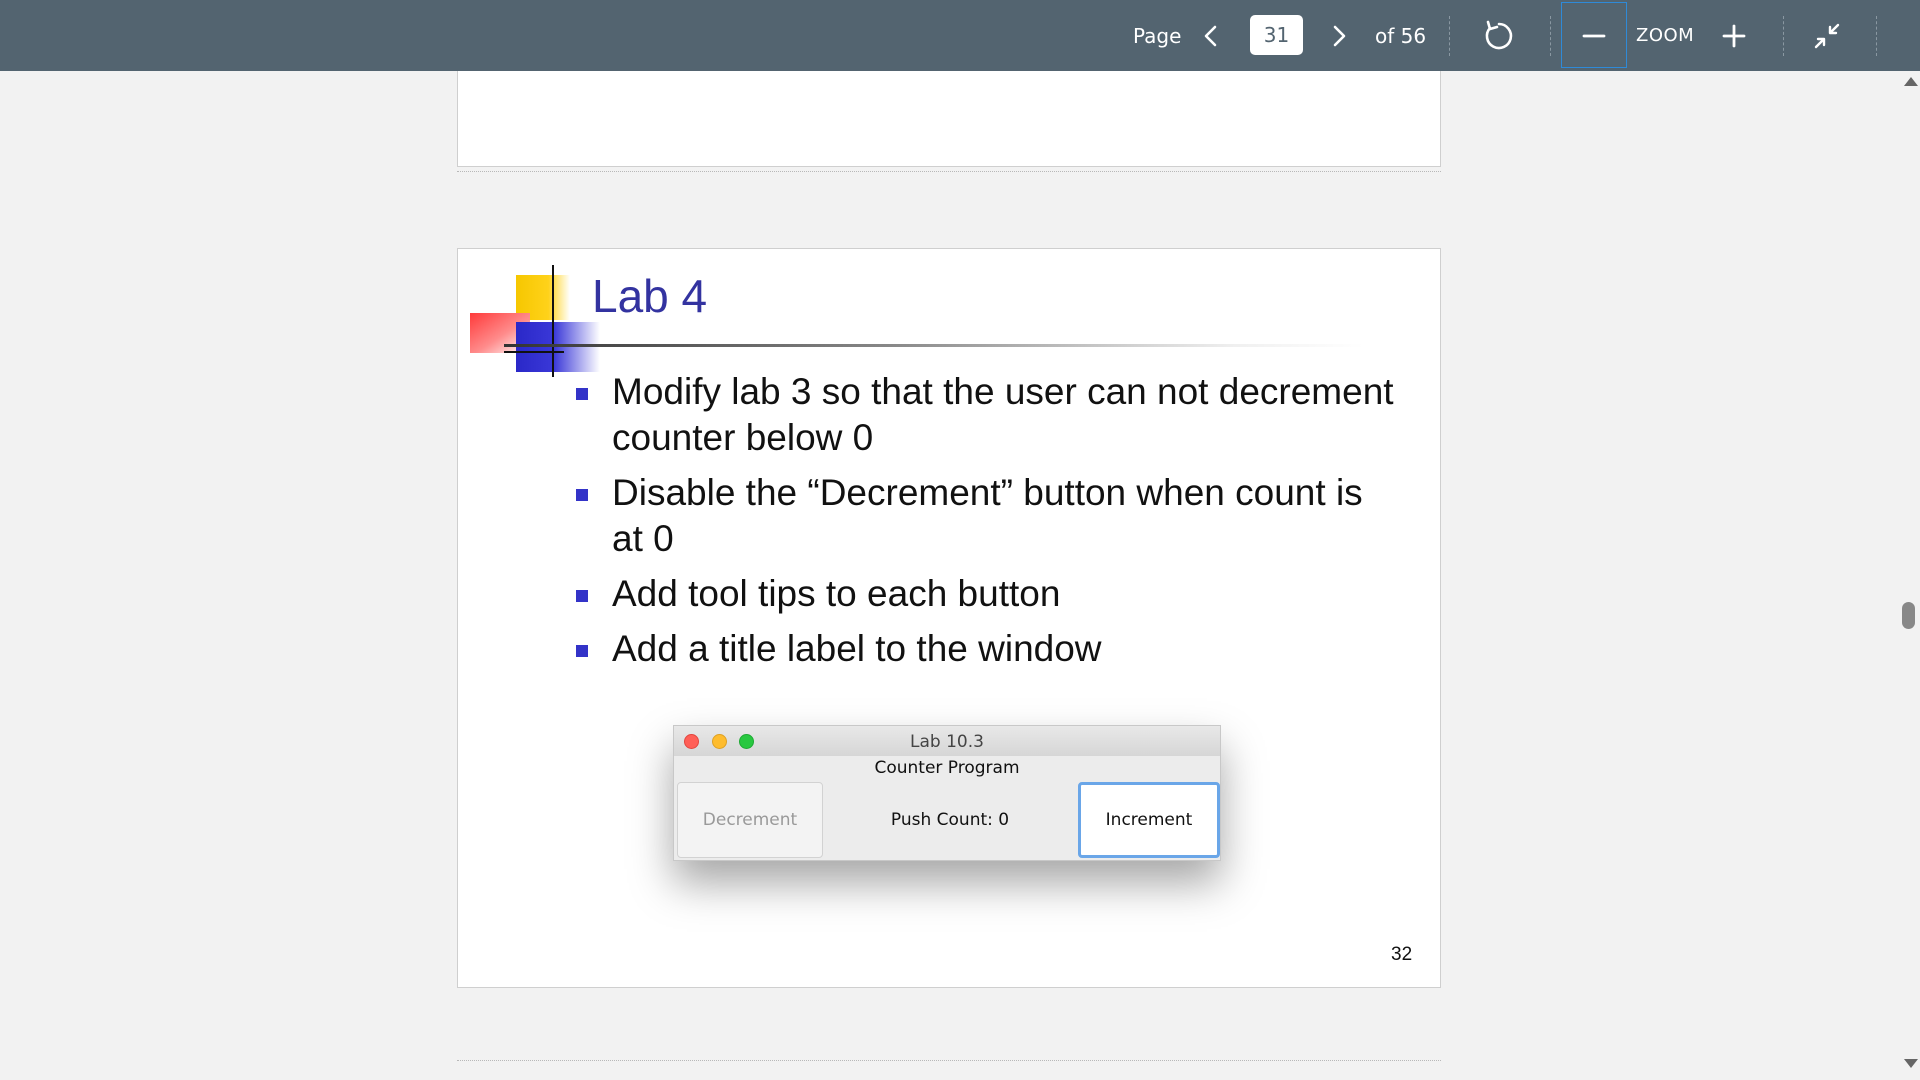 The height and width of the screenshot is (1080, 1920). I want to click on previous-page-sheet, so click(949, 119).